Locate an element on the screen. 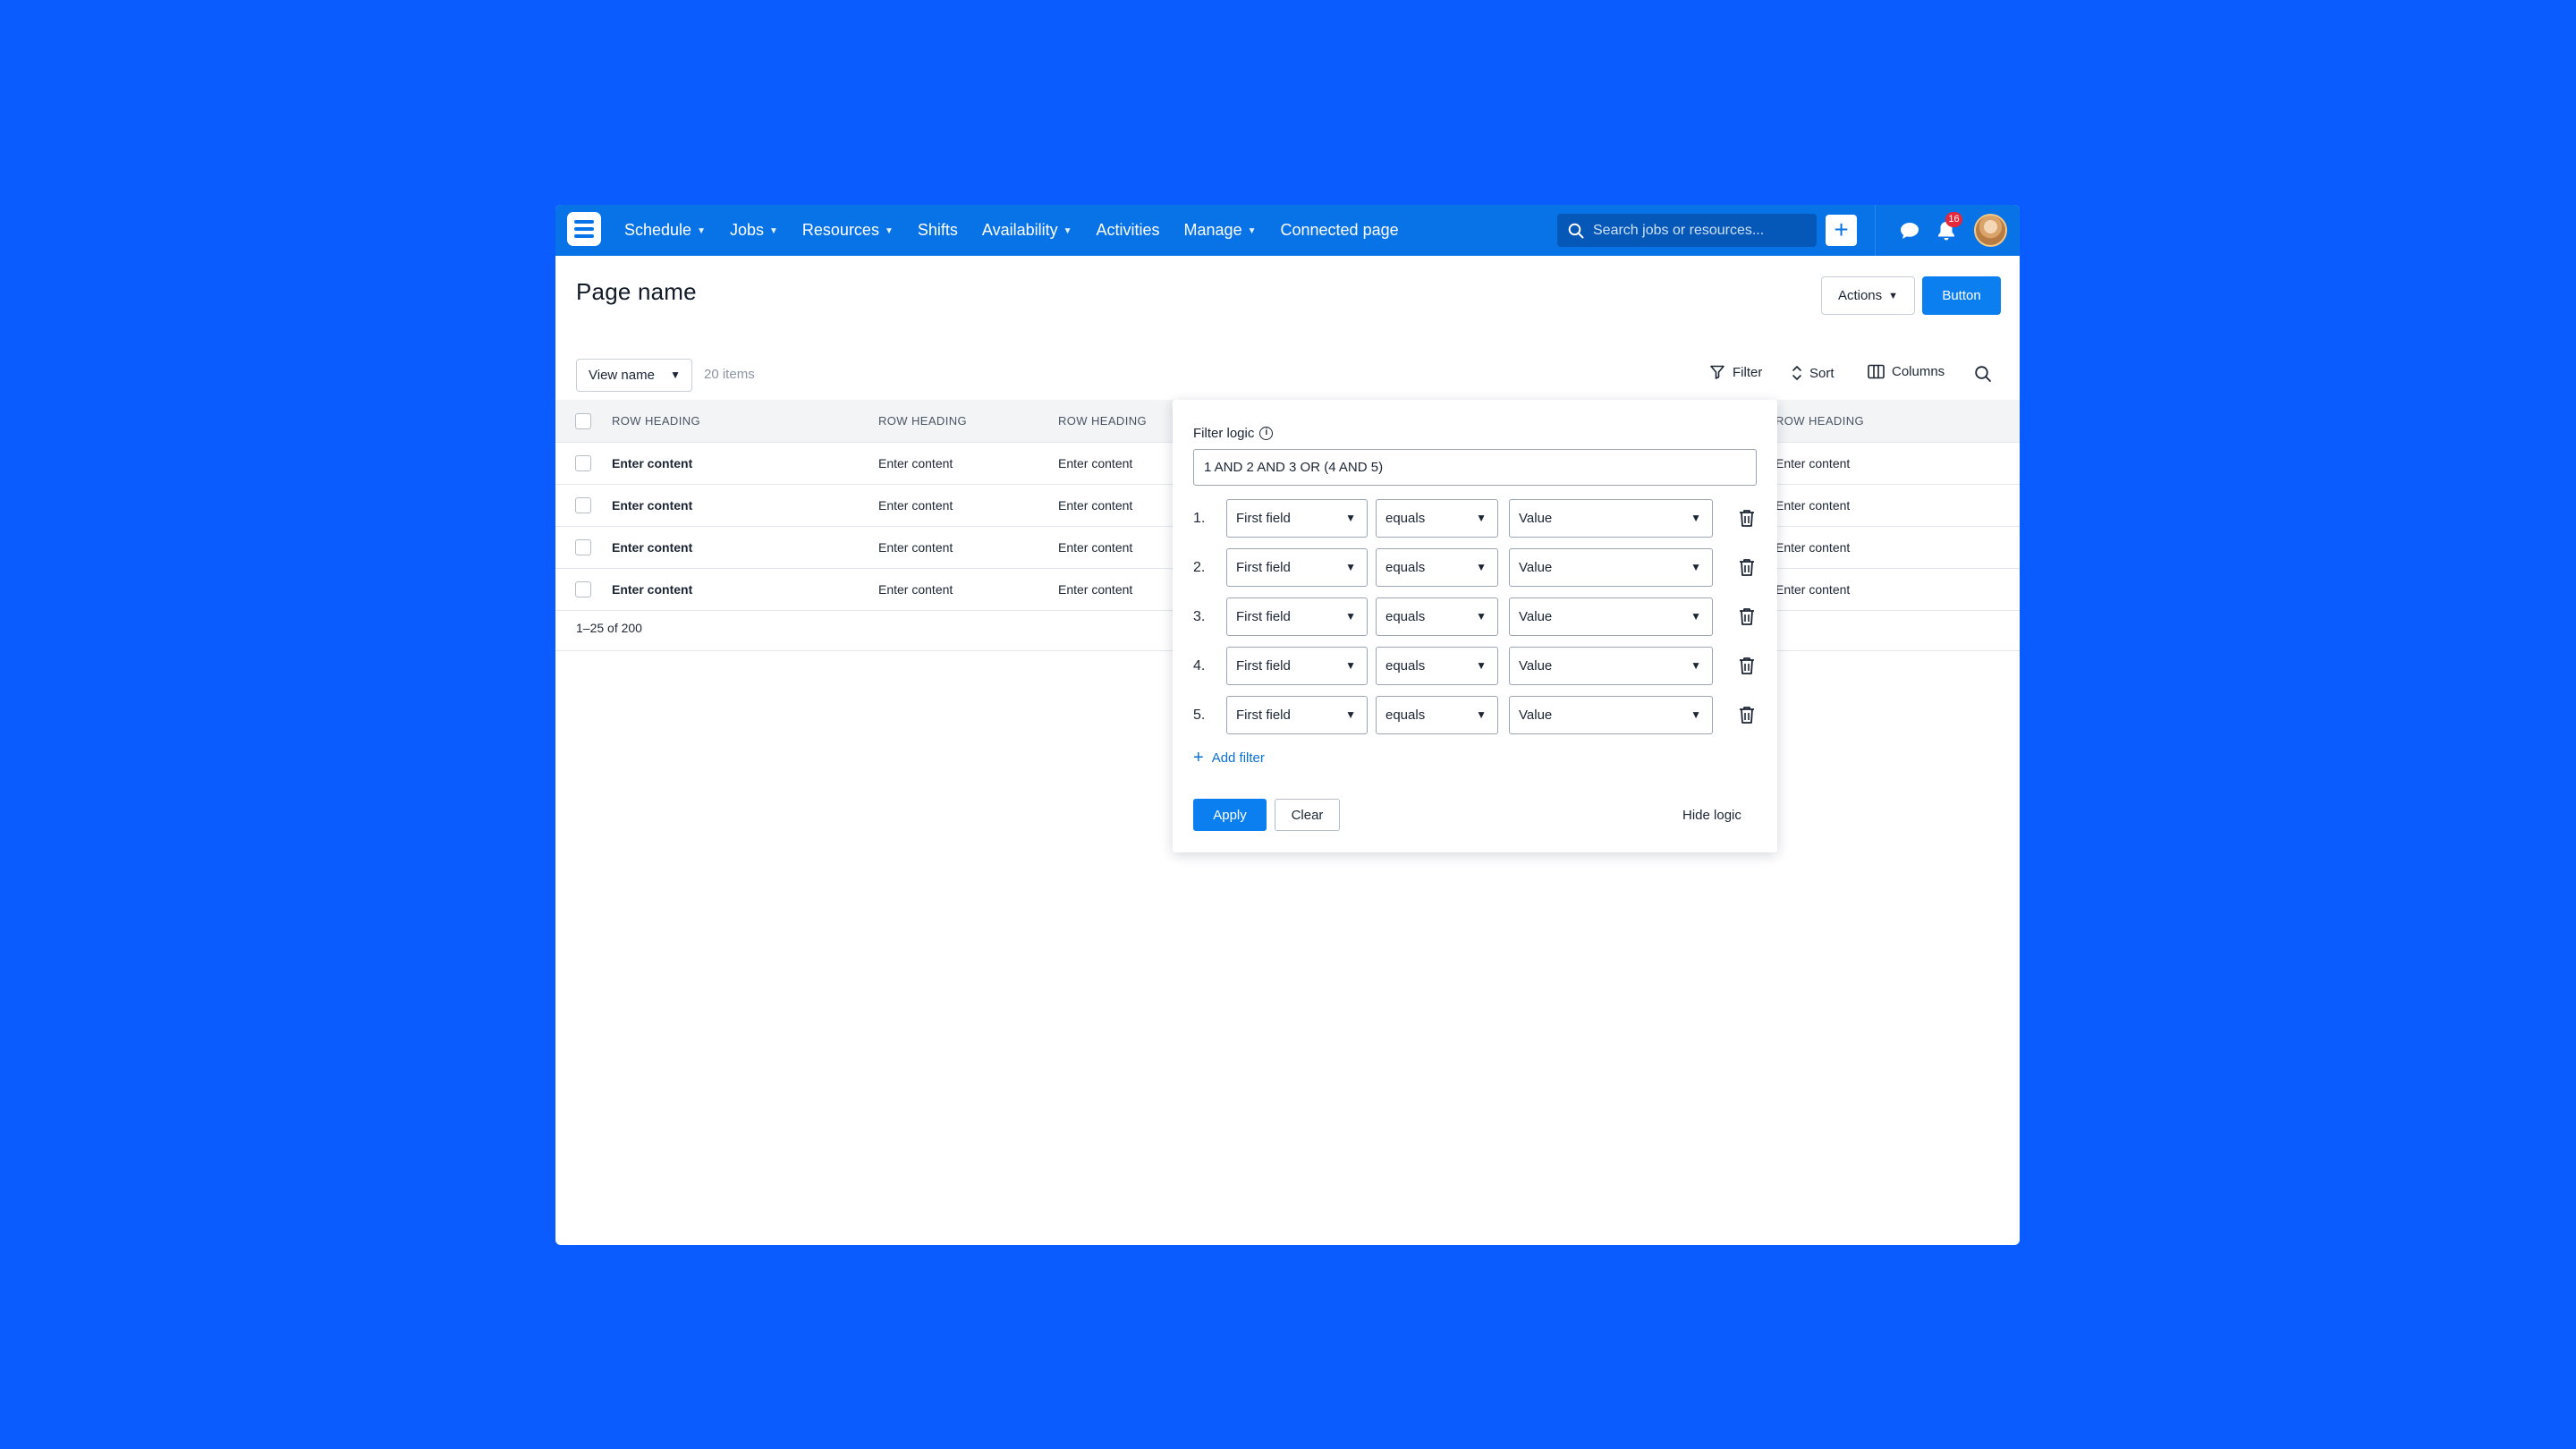 The width and height of the screenshot is (2576, 1449). filter-logic-text: Filter logic is located at coordinates (1224, 433).